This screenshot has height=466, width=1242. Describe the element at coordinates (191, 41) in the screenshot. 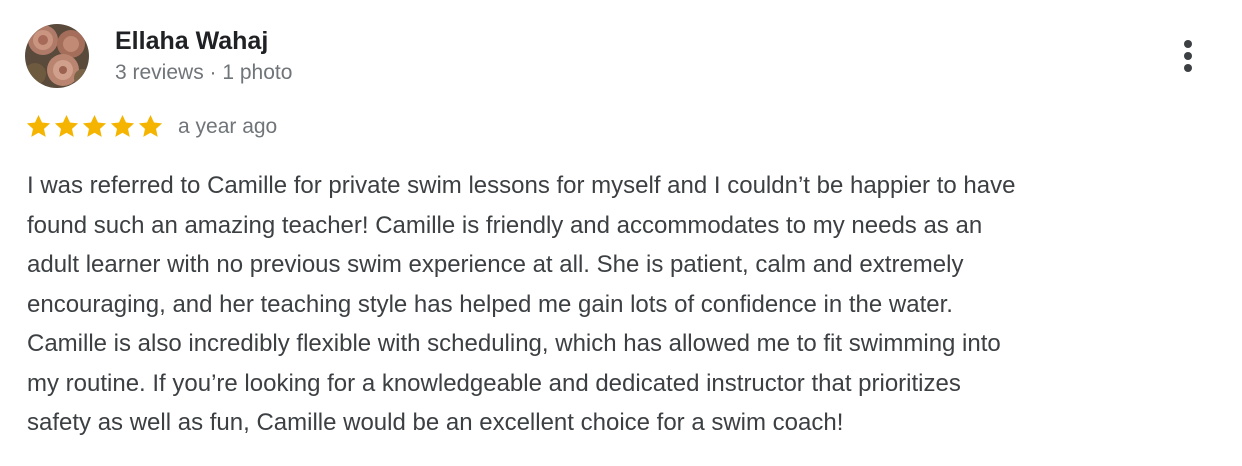

I see `author-name: Ellaha Wahaj` at that location.